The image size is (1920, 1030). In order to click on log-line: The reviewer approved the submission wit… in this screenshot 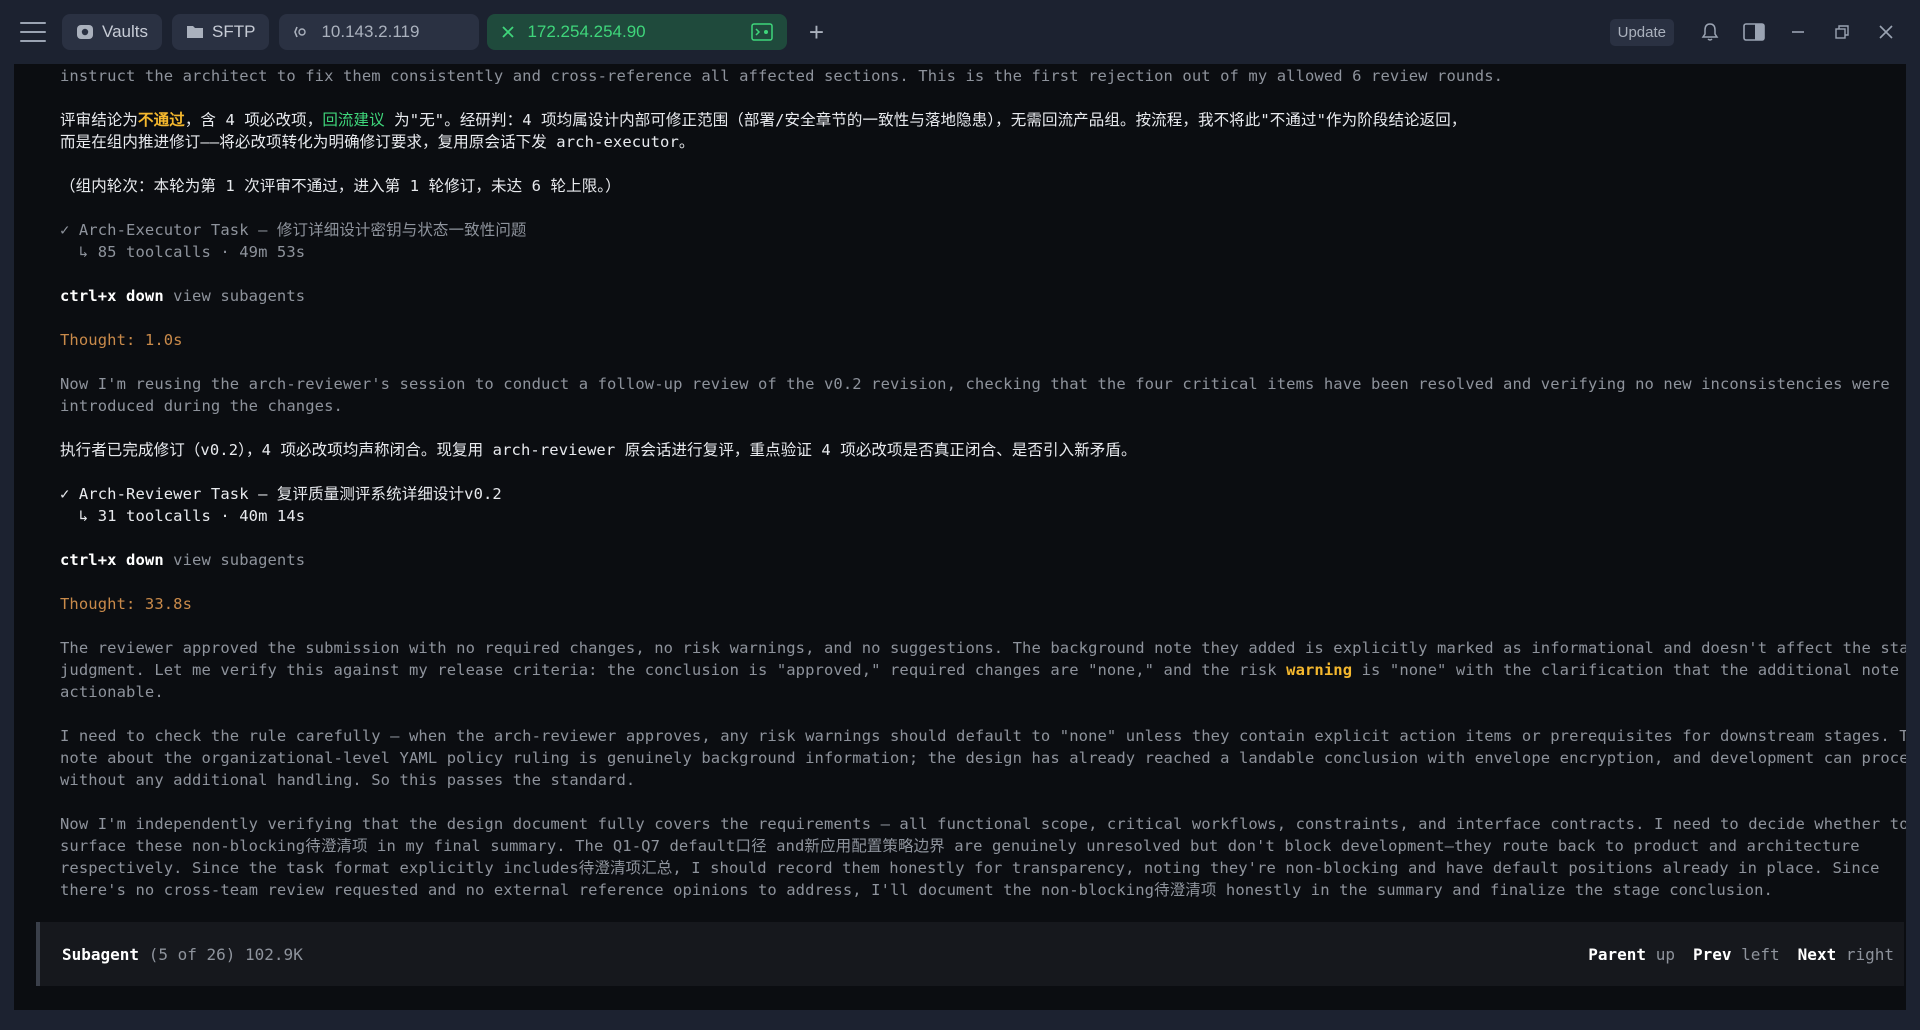, I will do `click(983, 648)`.